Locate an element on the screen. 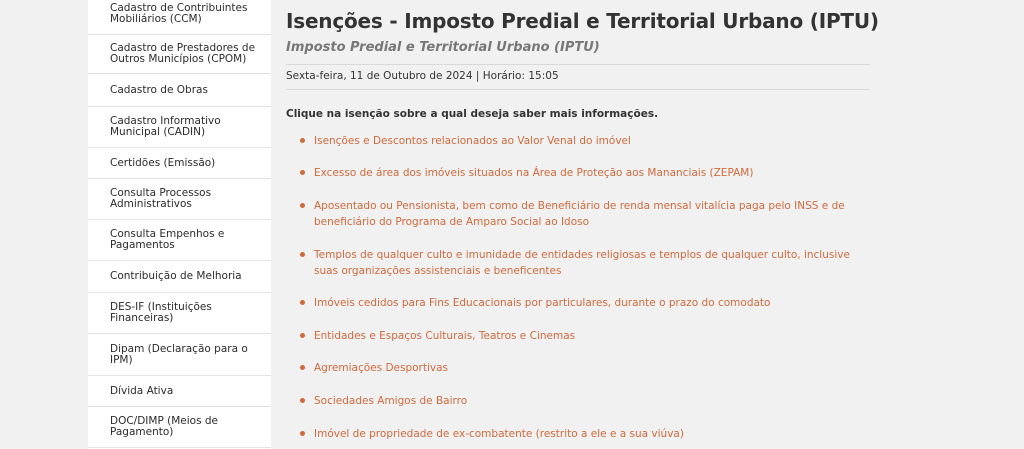  sidebar-item-consulta-processos: Consulta Processos Administrativos is located at coordinates (179, 199).